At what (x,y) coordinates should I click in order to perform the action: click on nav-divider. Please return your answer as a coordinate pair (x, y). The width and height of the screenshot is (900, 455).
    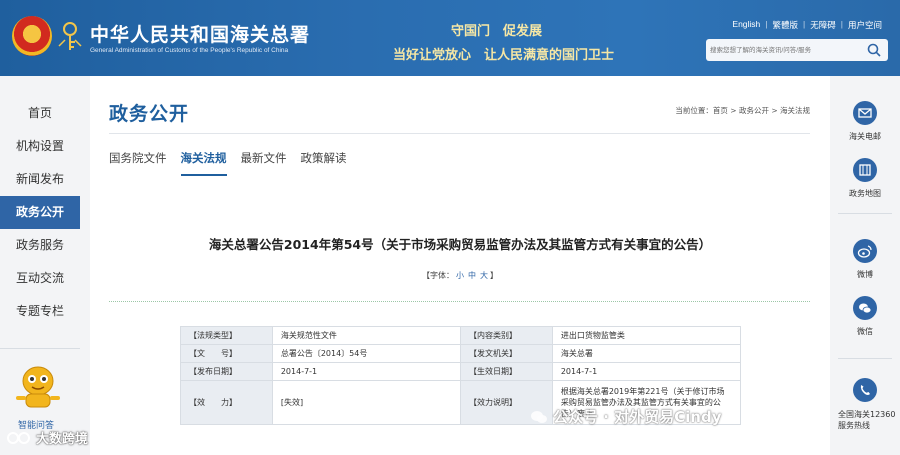
    Looking at the image, I should click on (40, 348).